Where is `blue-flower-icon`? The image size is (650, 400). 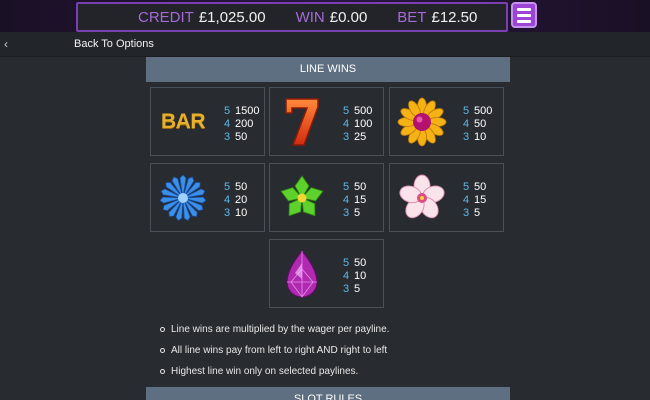 blue-flower-icon is located at coordinates (183, 198).